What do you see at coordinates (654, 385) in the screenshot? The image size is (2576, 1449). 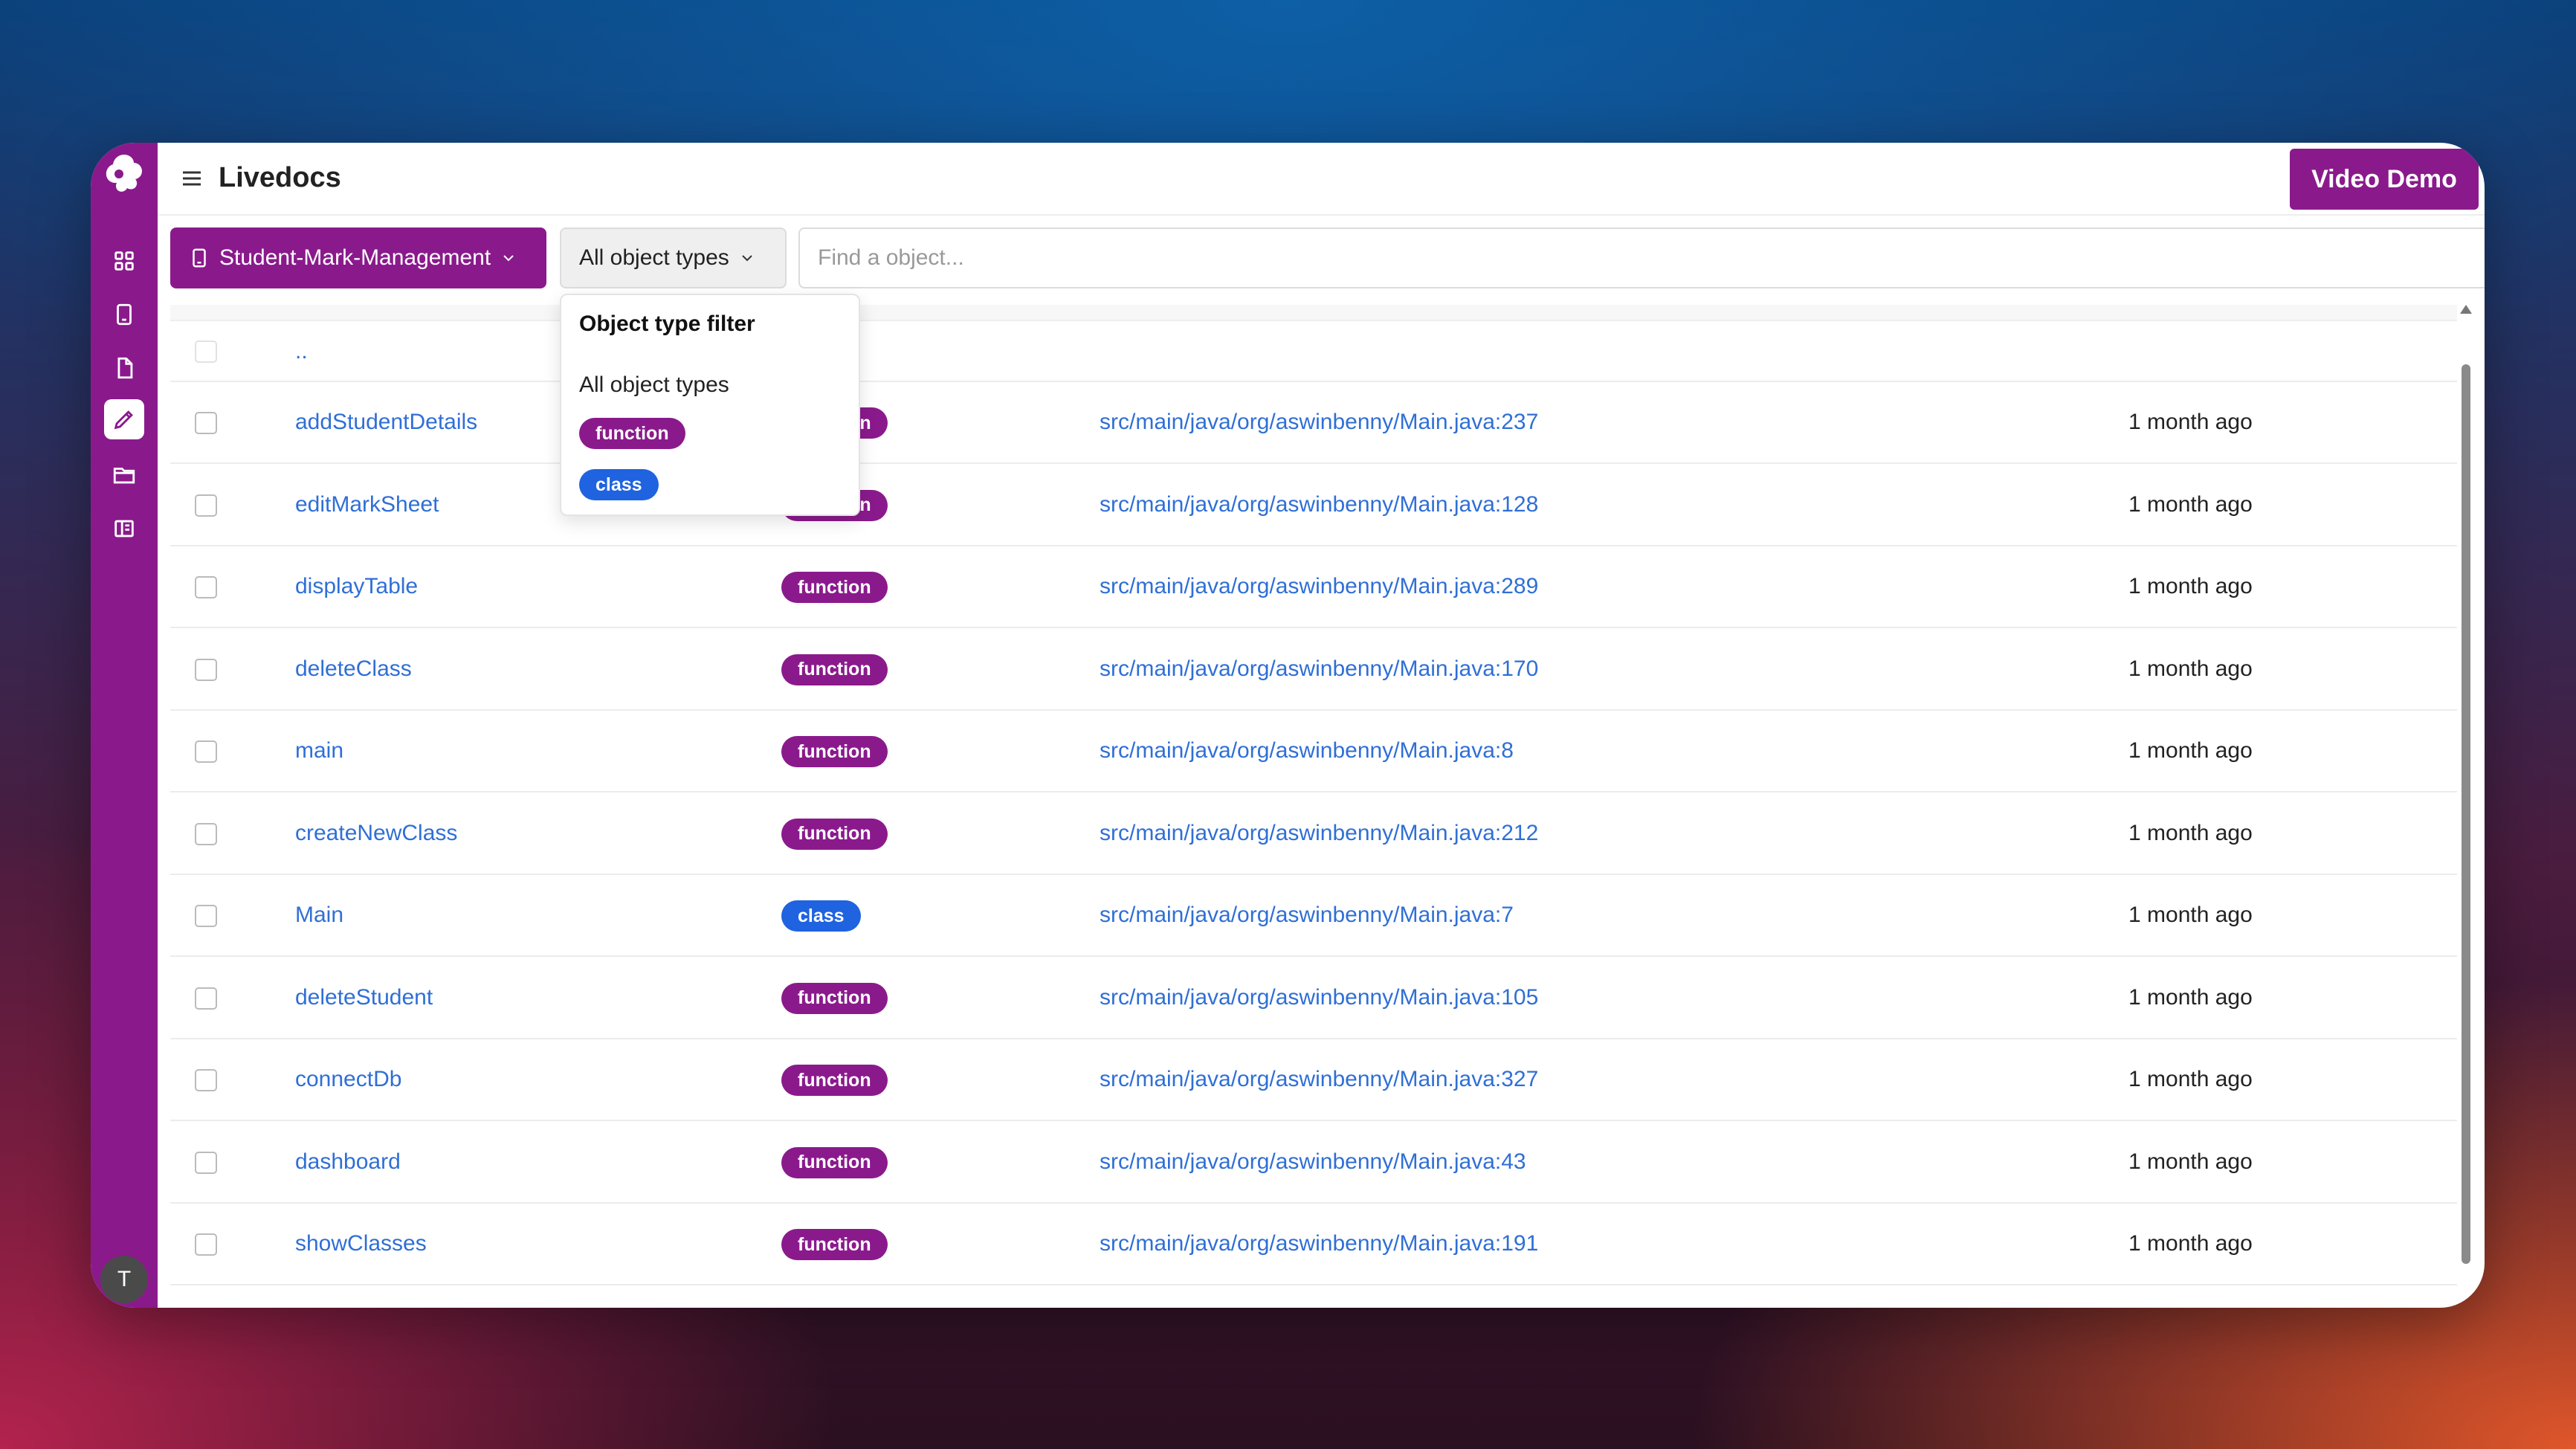 I see `dropdown-option-all: All object types` at bounding box center [654, 385].